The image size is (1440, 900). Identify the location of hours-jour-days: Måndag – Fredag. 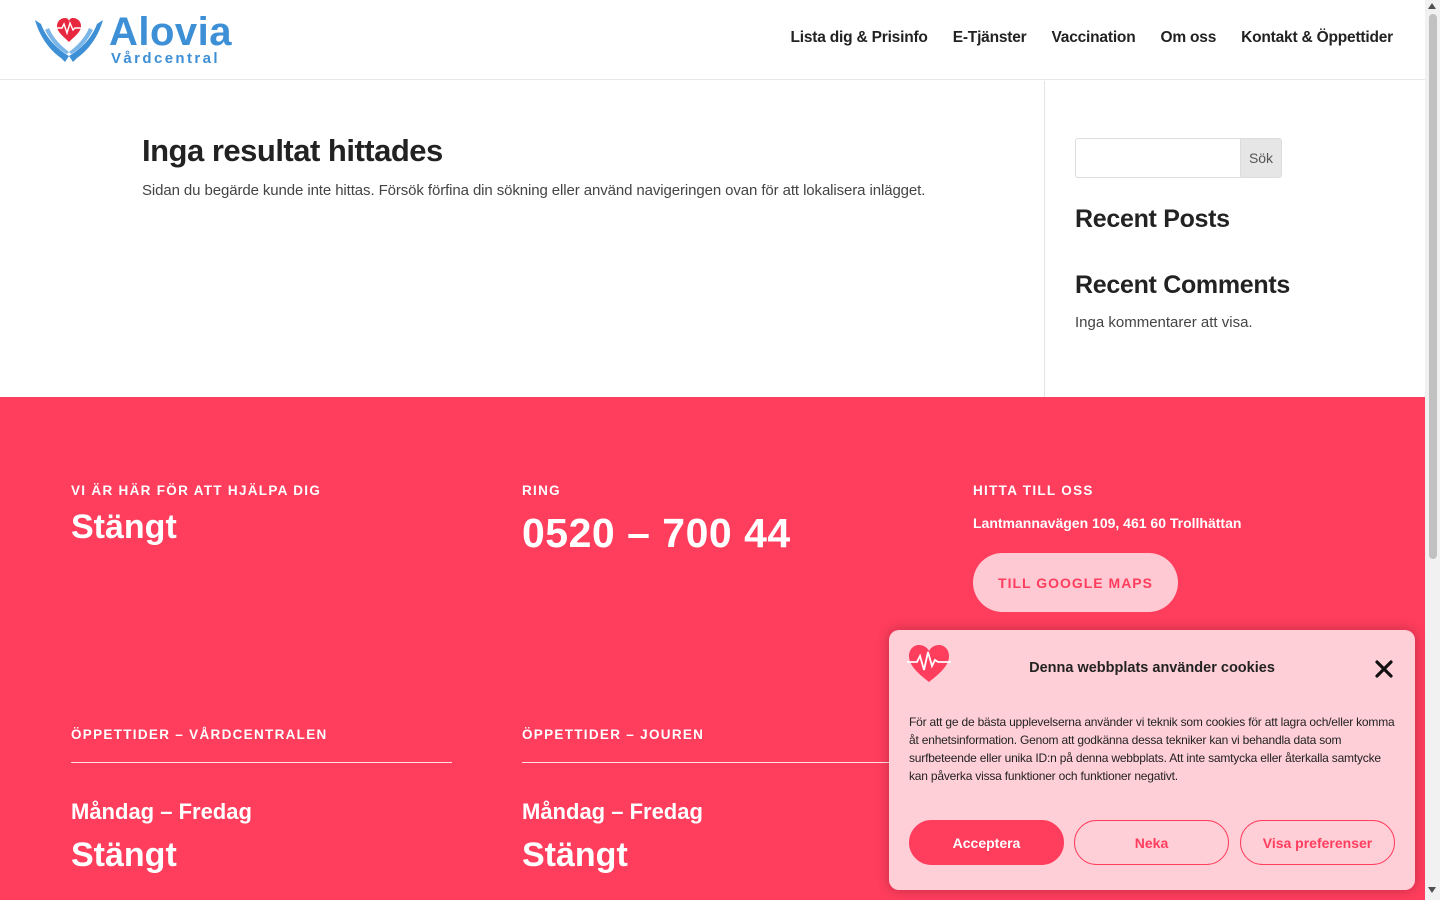
(612, 811).